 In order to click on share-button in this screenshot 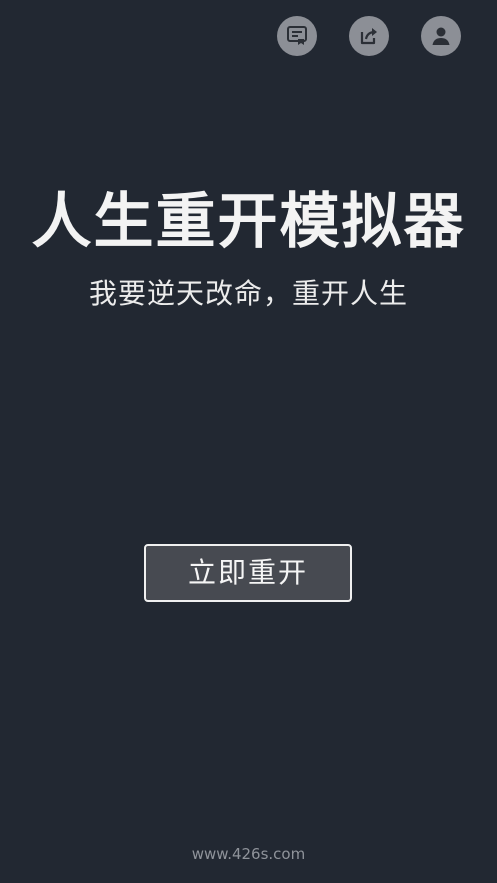, I will do `click(369, 36)`.